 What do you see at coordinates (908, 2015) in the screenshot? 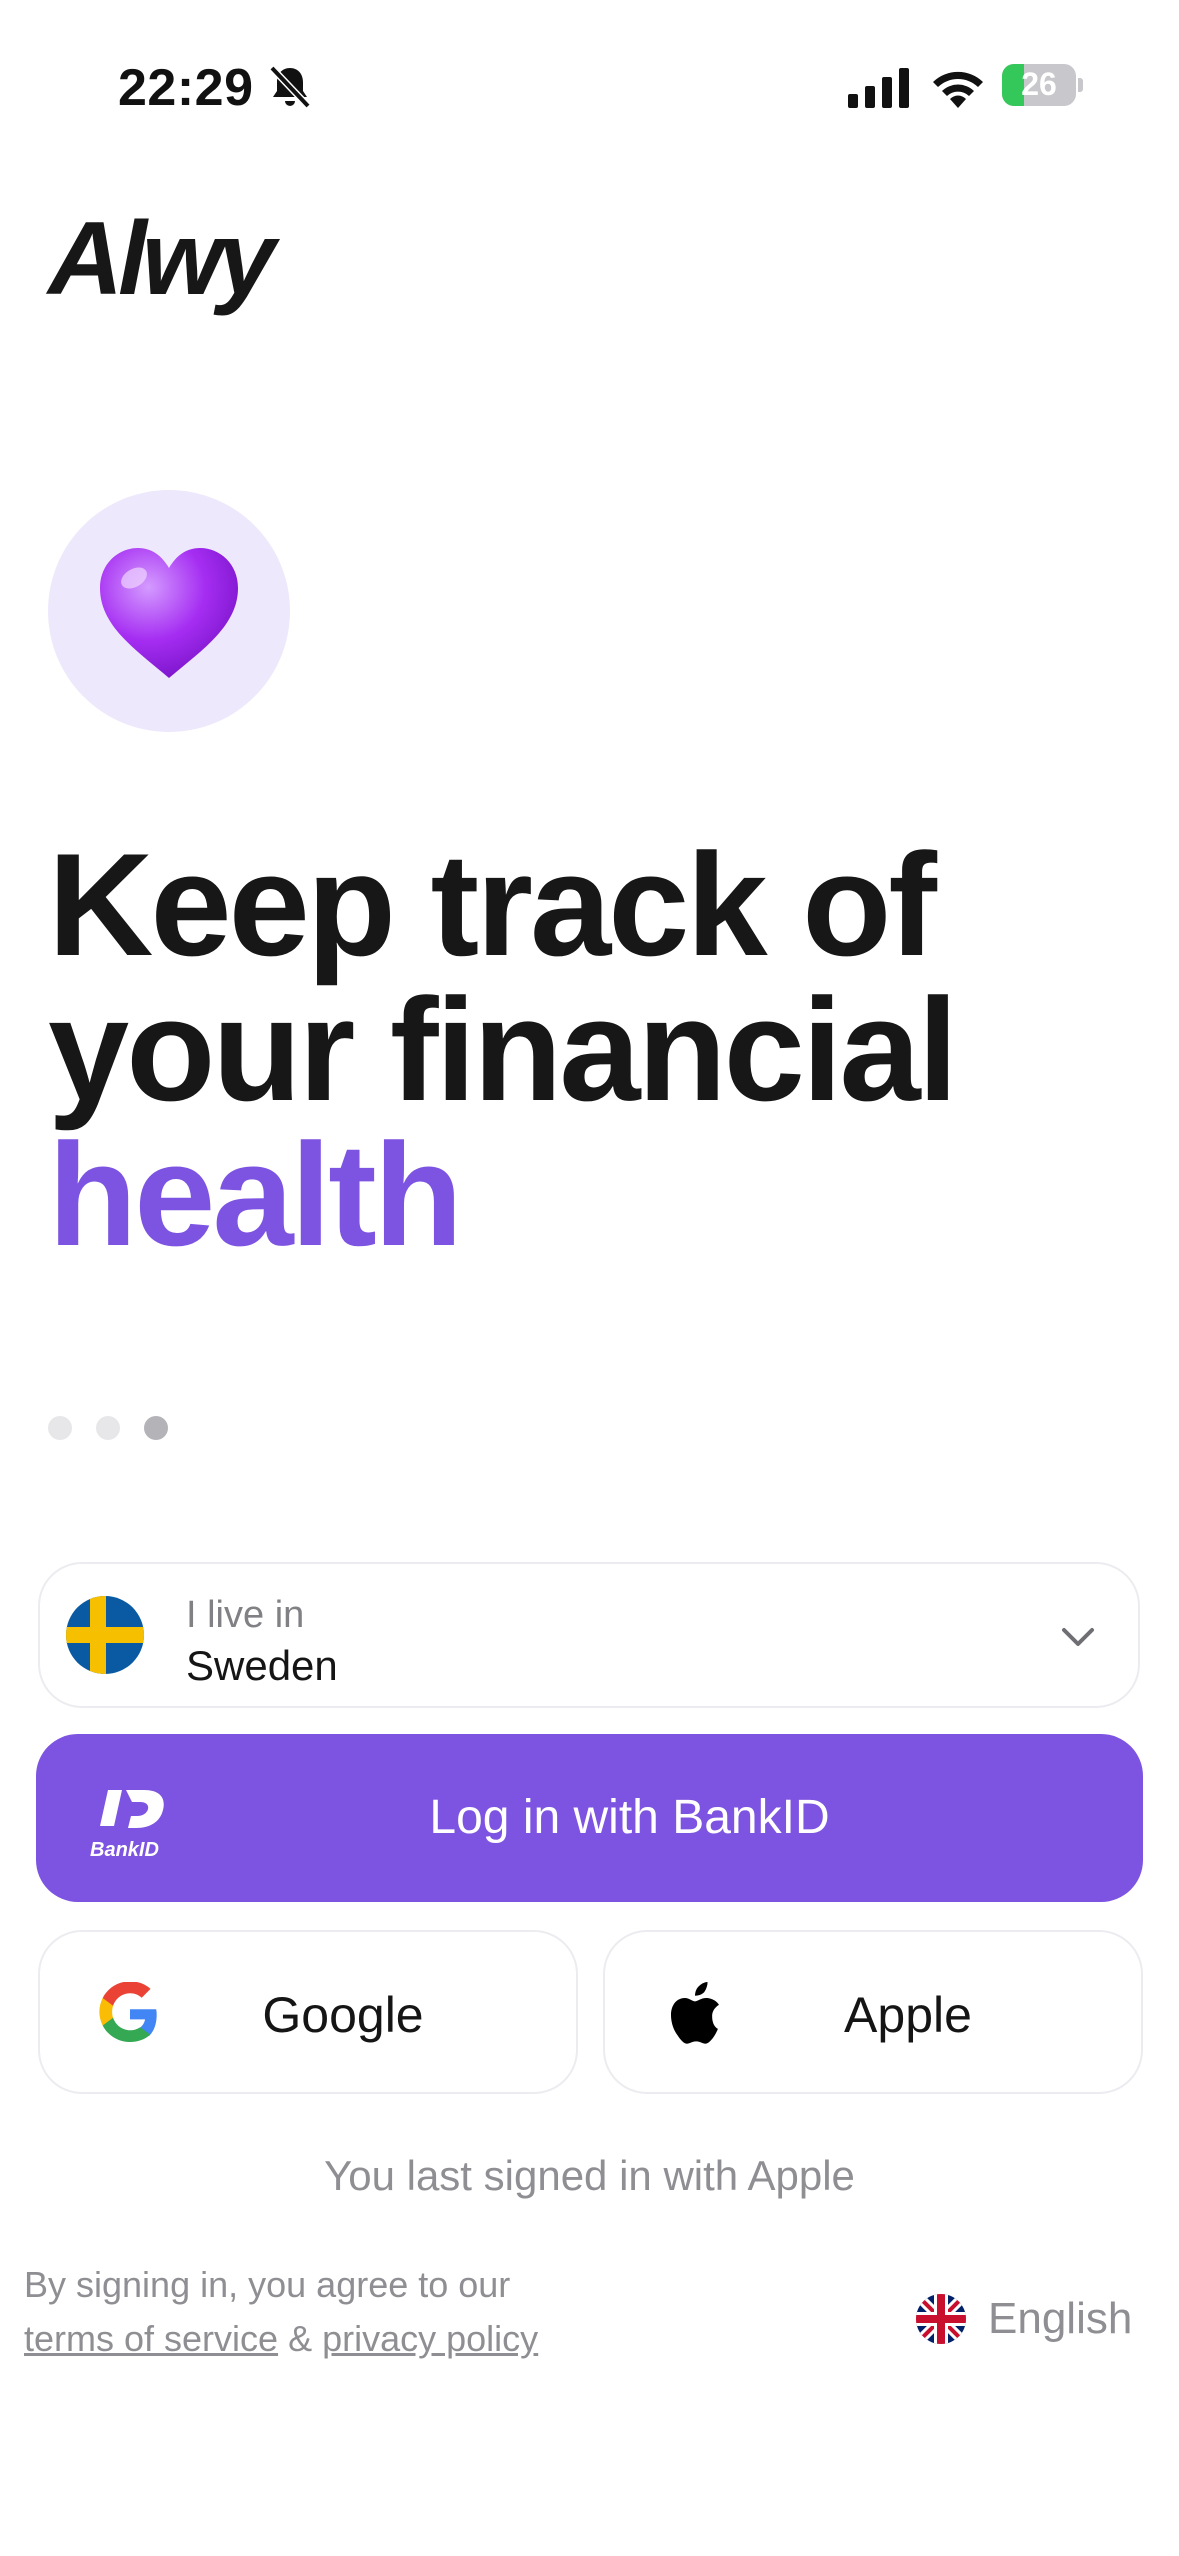
I see `apple-login-label: Apple` at bounding box center [908, 2015].